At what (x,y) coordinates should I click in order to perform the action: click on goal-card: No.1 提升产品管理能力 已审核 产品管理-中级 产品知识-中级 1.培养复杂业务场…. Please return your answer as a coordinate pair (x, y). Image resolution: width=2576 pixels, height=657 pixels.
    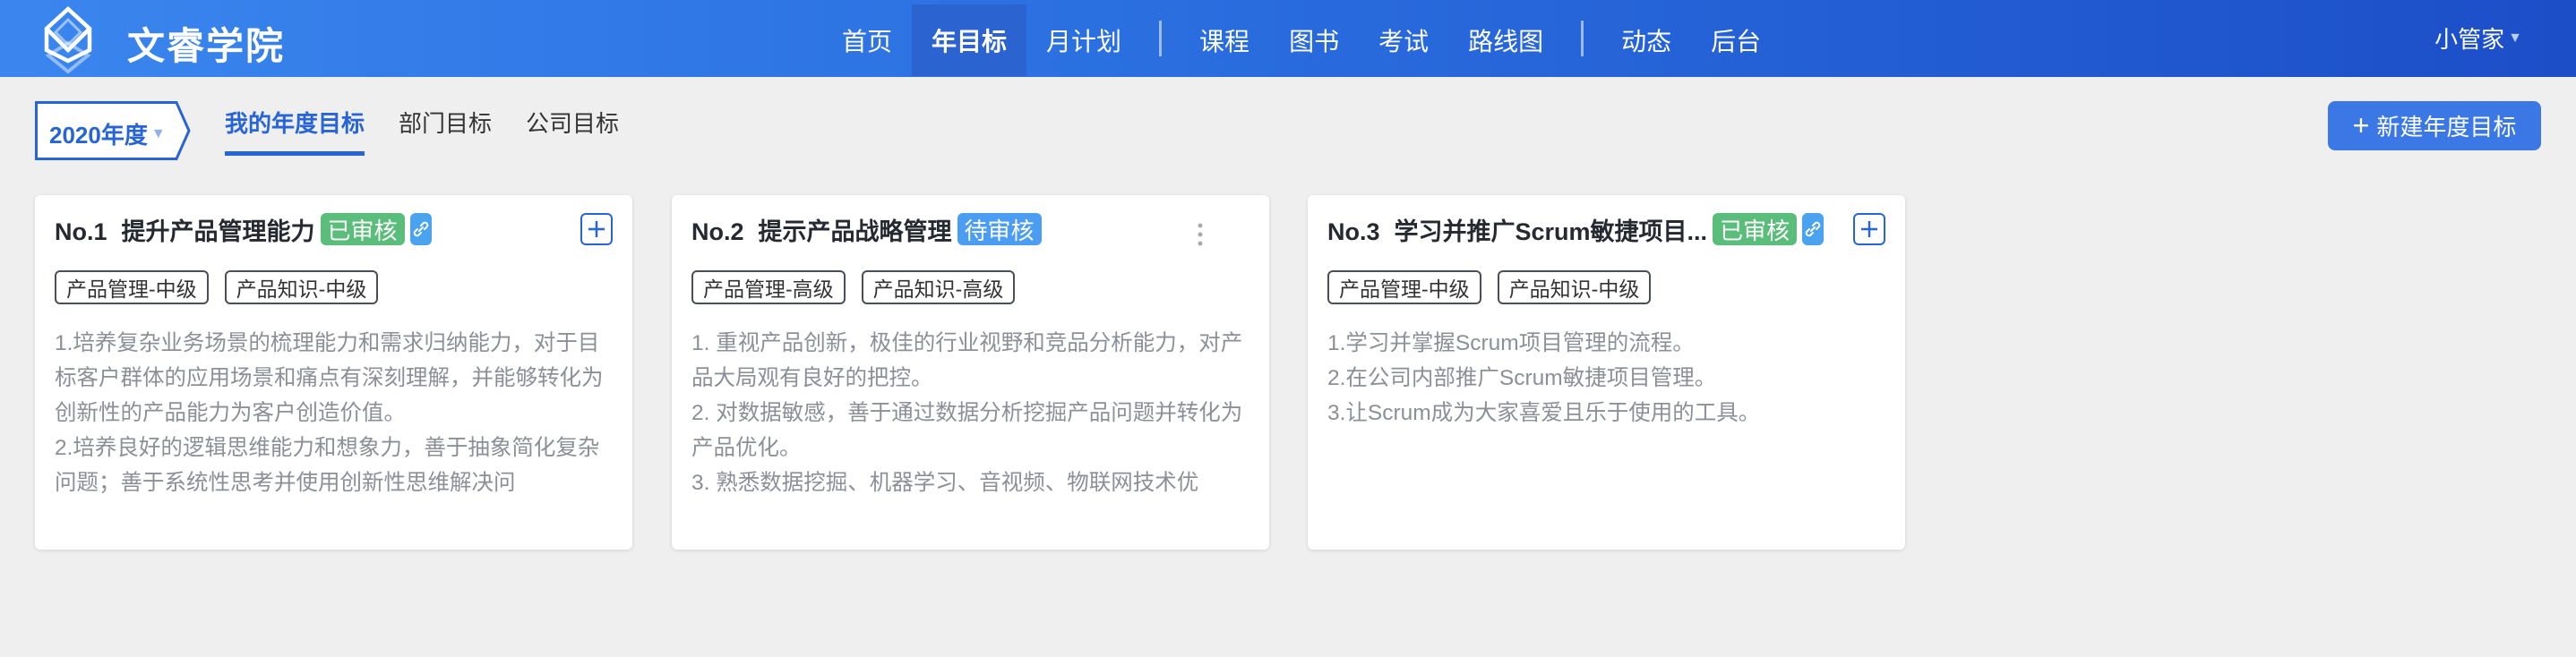
    Looking at the image, I should click on (333, 372).